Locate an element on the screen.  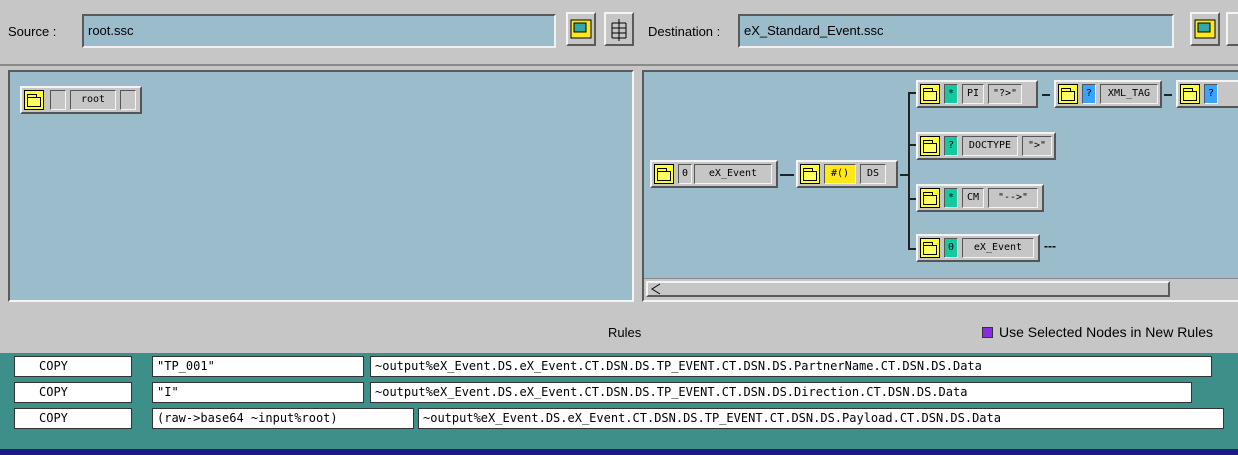
dest-cm-node: * CM "-->" is located at coordinates (980, 198).